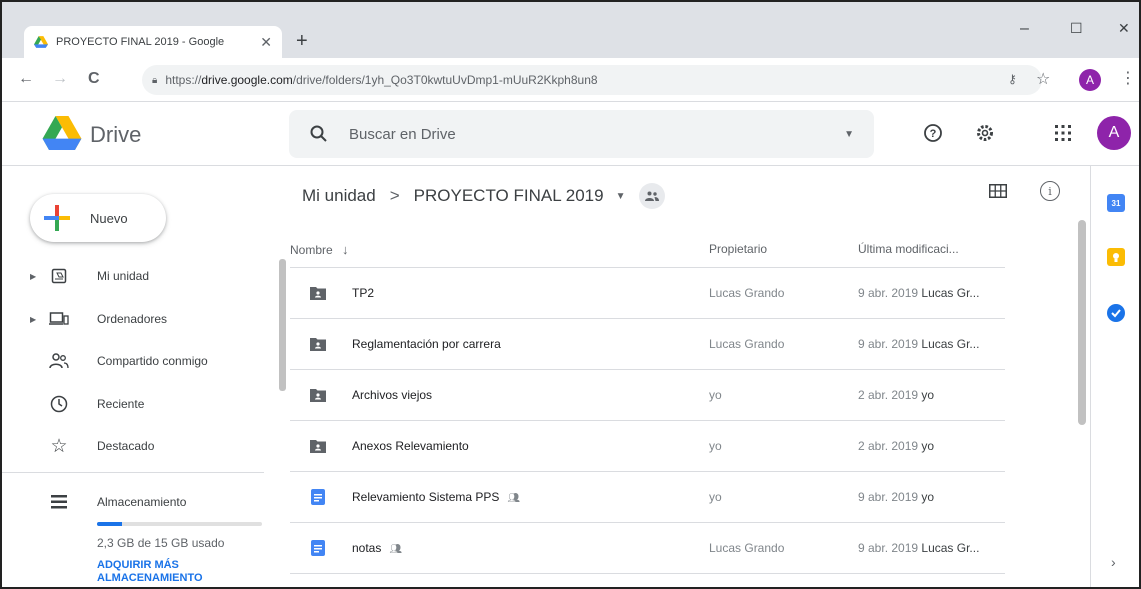  Describe the element at coordinates (109, 218) in the screenshot. I see `new-button-label: Nuevo` at that location.